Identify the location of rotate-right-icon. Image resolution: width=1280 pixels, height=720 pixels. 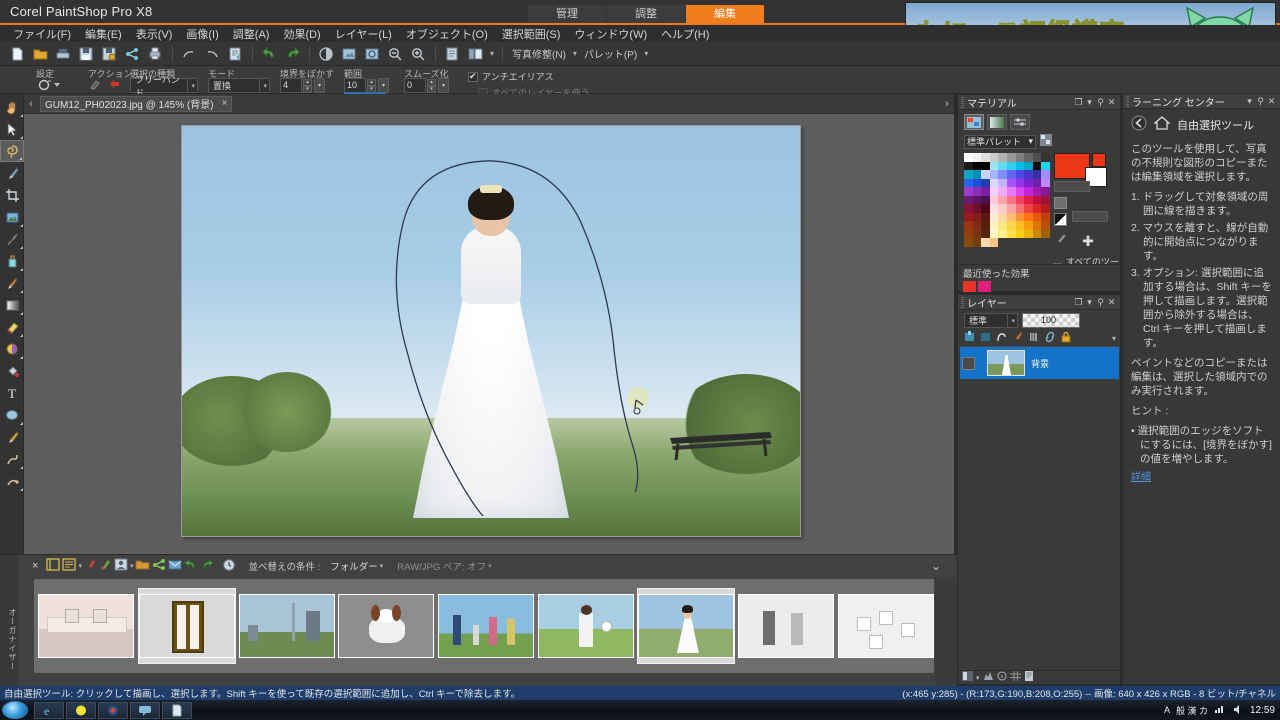
(207, 566).